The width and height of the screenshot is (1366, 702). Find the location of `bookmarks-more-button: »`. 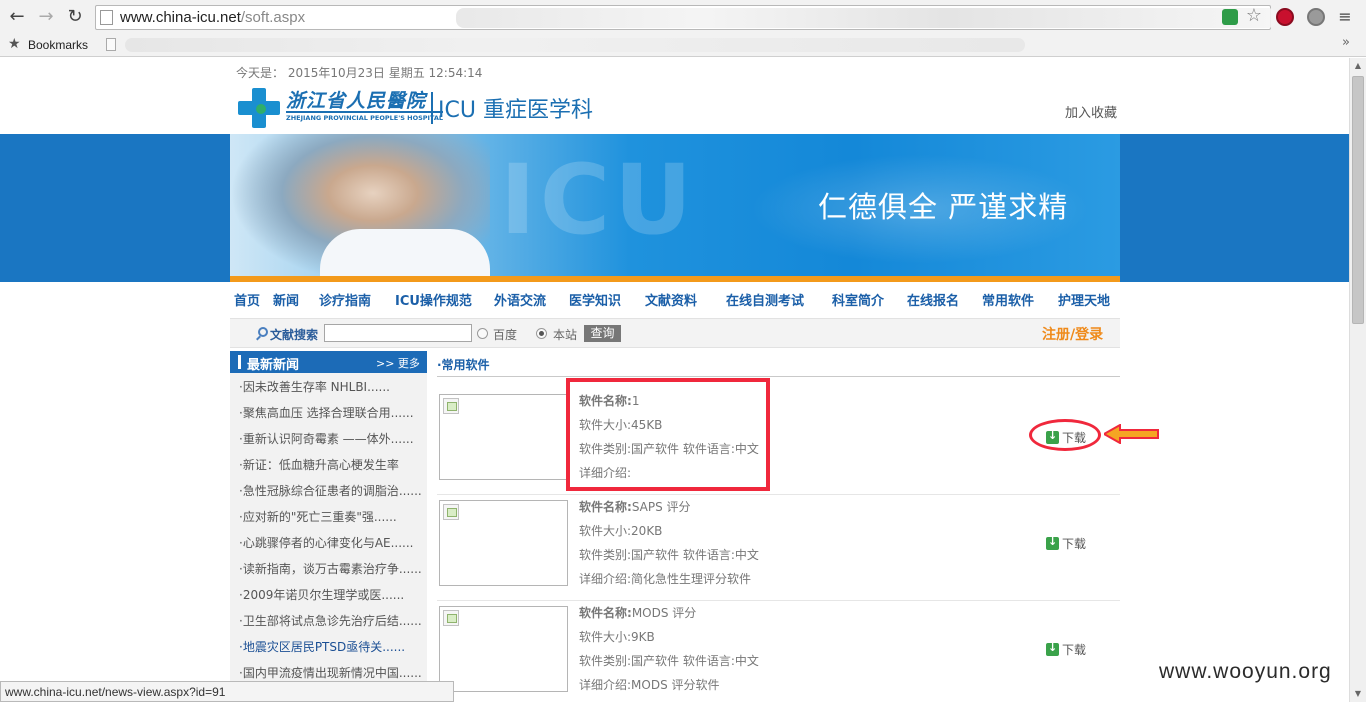

bookmarks-more-button: » is located at coordinates (1346, 42).